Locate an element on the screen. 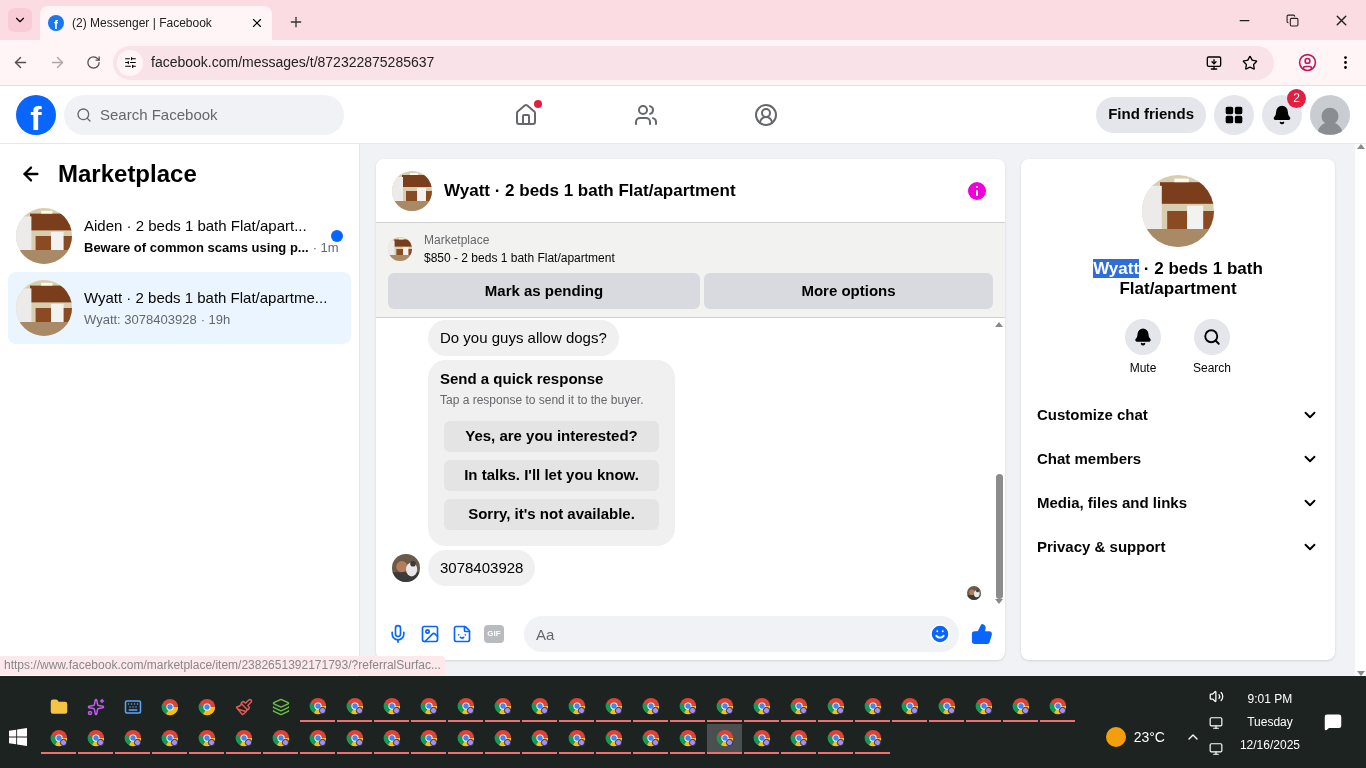  sidebar-title: Marketplace is located at coordinates (127, 174).